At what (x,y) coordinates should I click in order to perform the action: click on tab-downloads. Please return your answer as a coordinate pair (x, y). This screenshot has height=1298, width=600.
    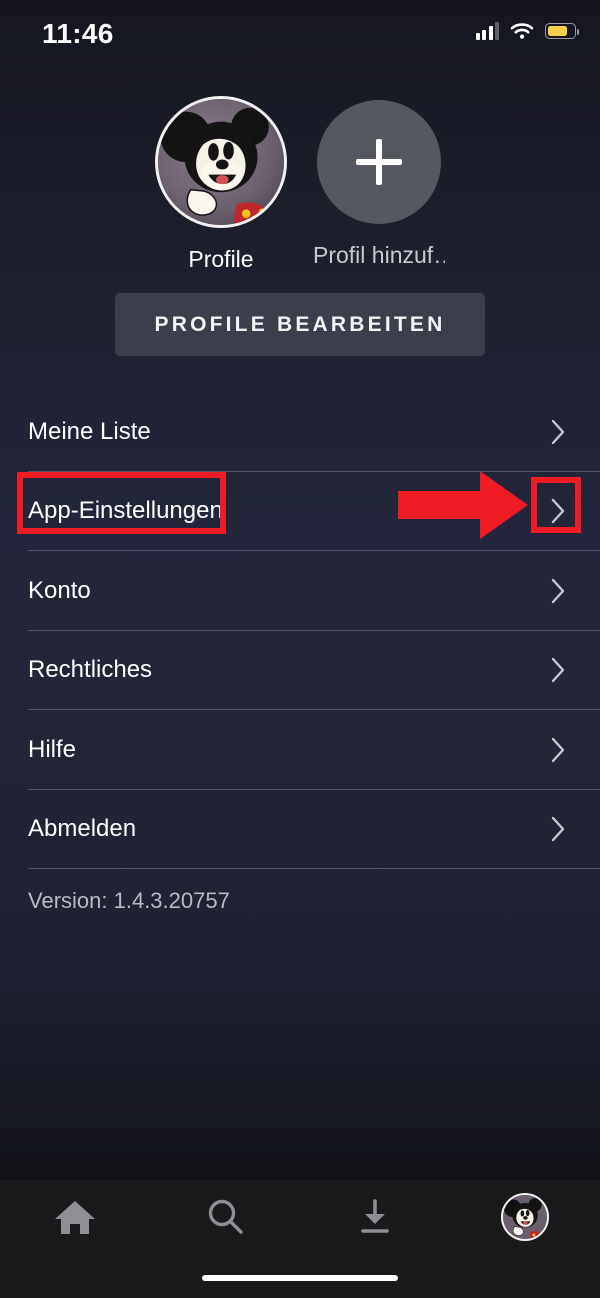
    Looking at the image, I should click on (375, 1217).